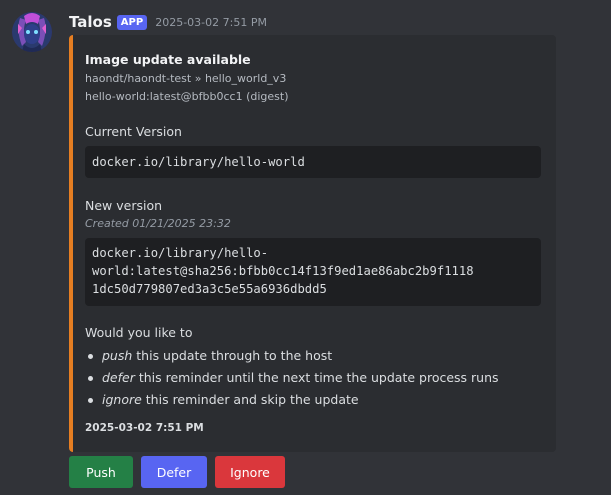 This screenshot has width=611, height=495. Describe the element at coordinates (133, 131) in the screenshot. I see `current-version-label: Current Version` at that location.